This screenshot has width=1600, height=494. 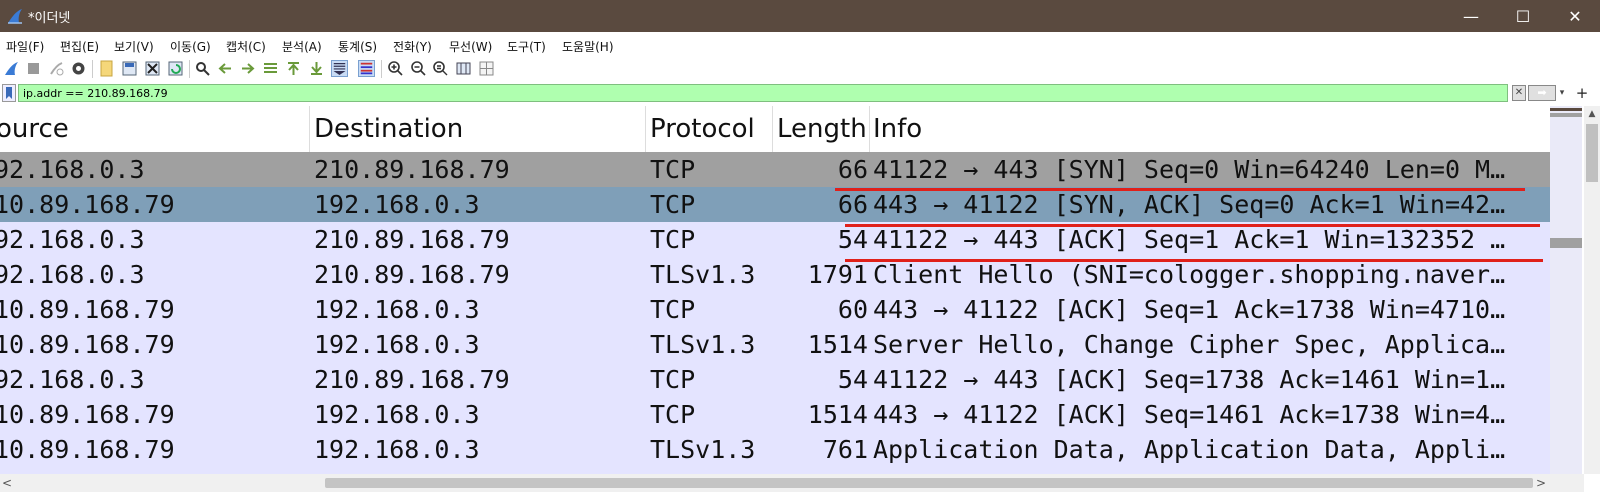 What do you see at coordinates (395, 68) in the screenshot?
I see `zoom-in-icon` at bounding box center [395, 68].